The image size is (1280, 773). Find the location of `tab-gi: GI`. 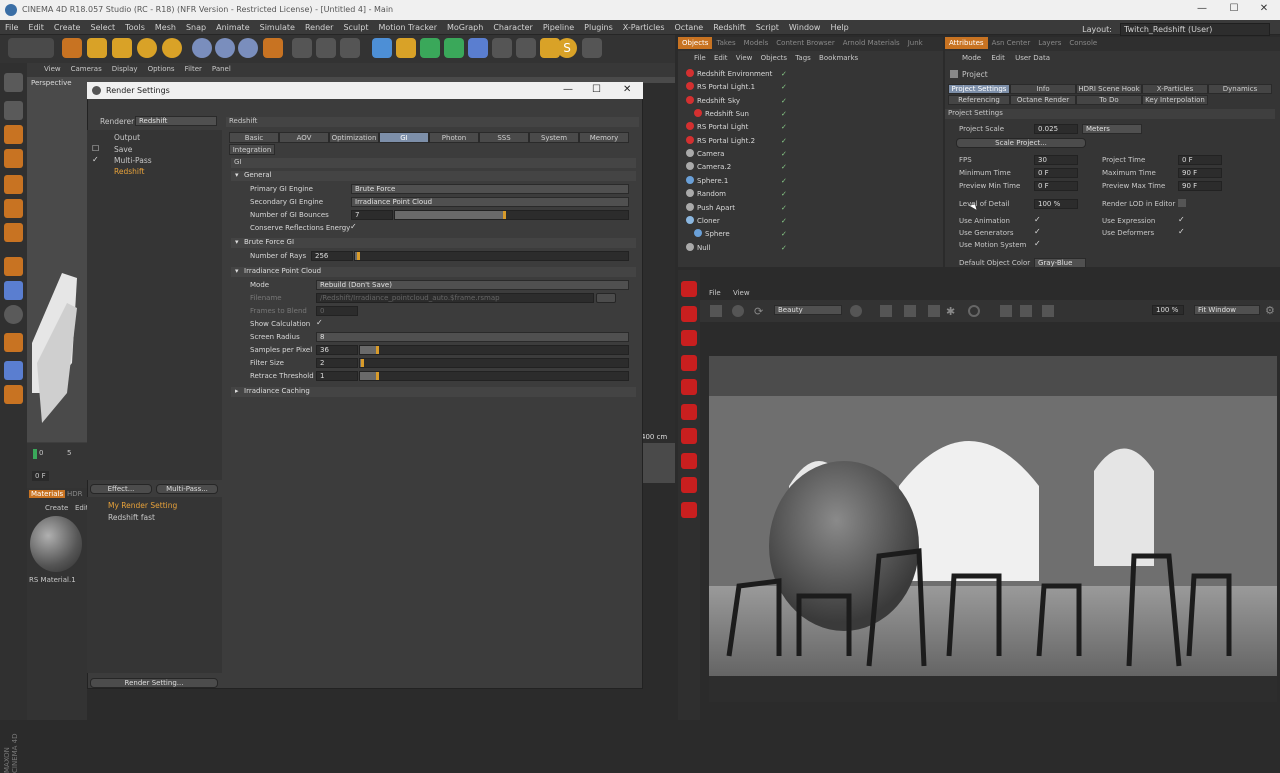

tab-gi: GI is located at coordinates (404, 137).